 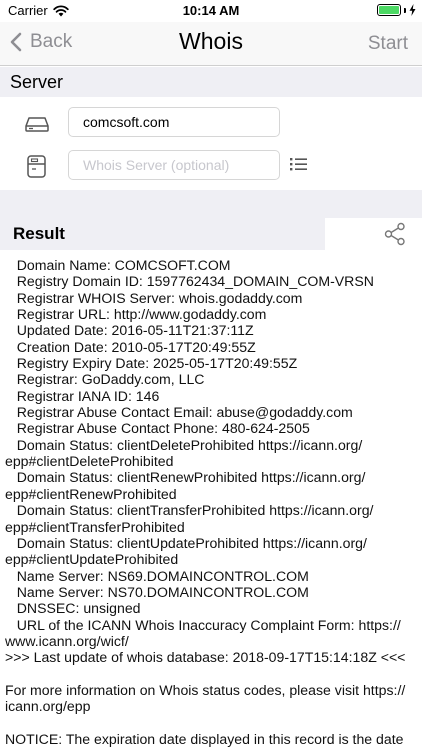 What do you see at coordinates (299, 164) in the screenshot?
I see `list-icon` at bounding box center [299, 164].